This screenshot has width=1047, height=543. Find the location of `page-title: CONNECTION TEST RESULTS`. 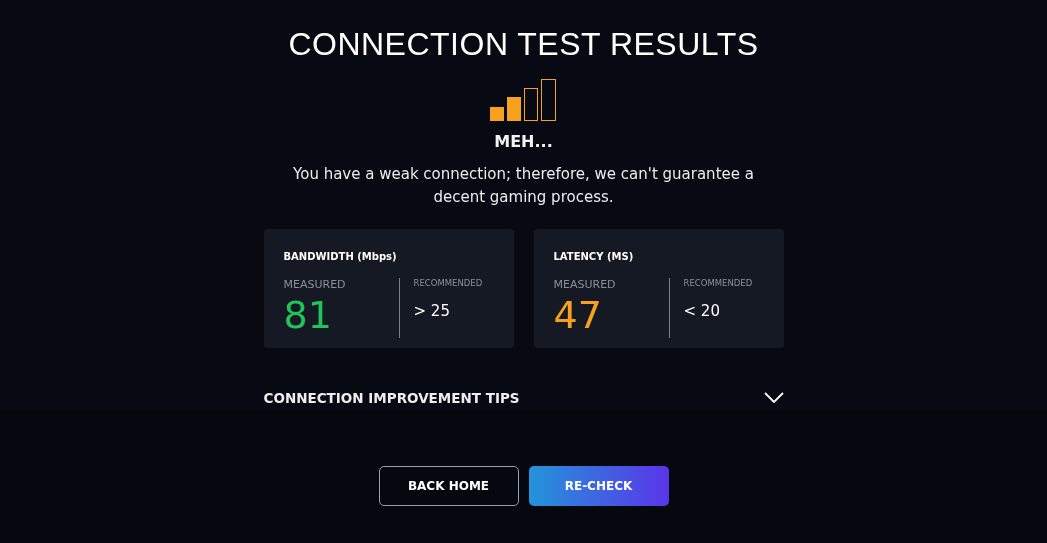

page-title: CONNECTION TEST RESULTS is located at coordinates (523, 44).